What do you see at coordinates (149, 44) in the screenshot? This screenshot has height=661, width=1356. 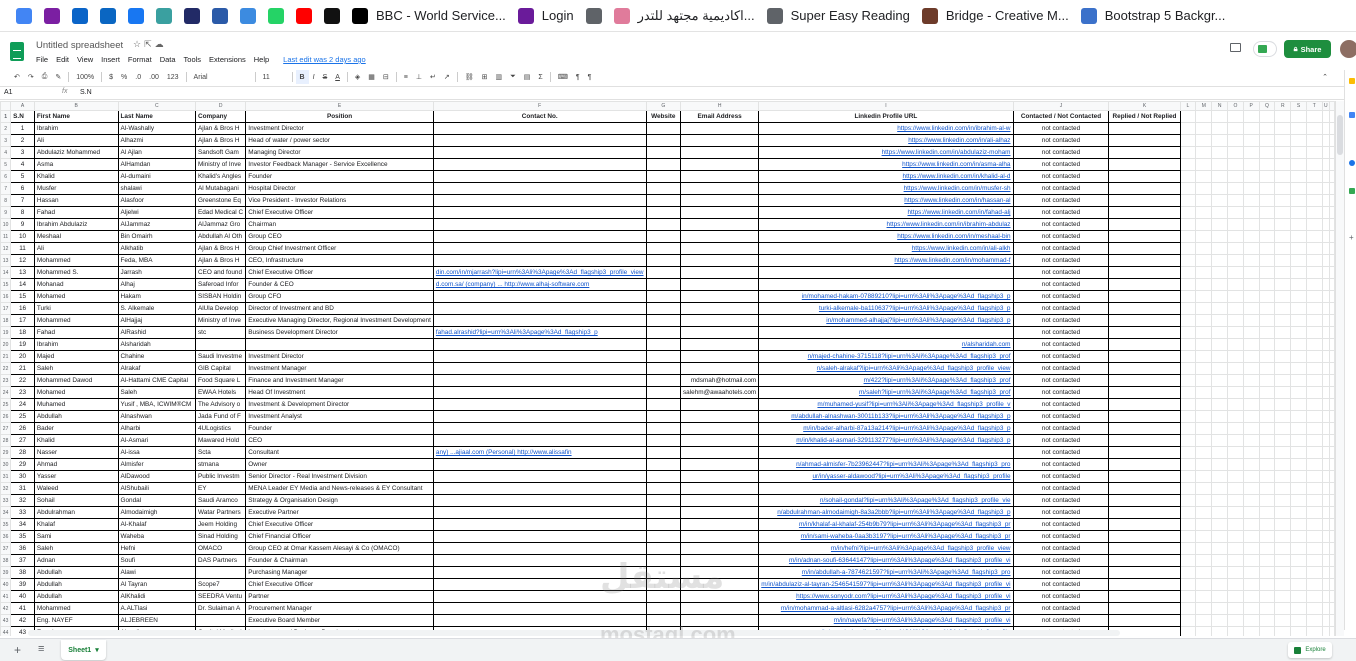 I see `move-icon: ⇱` at bounding box center [149, 44].